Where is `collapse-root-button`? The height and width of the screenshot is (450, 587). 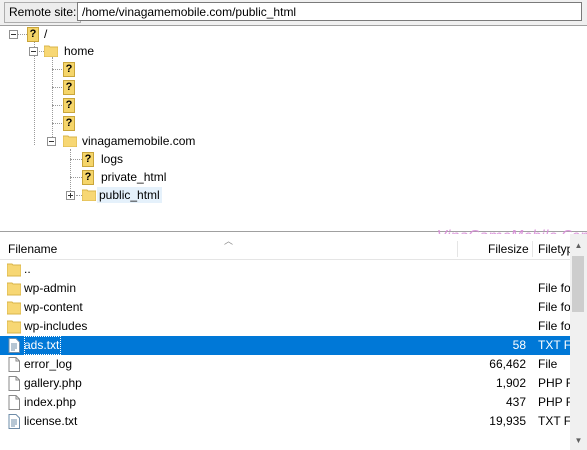
collapse-root-button is located at coordinates (13, 34).